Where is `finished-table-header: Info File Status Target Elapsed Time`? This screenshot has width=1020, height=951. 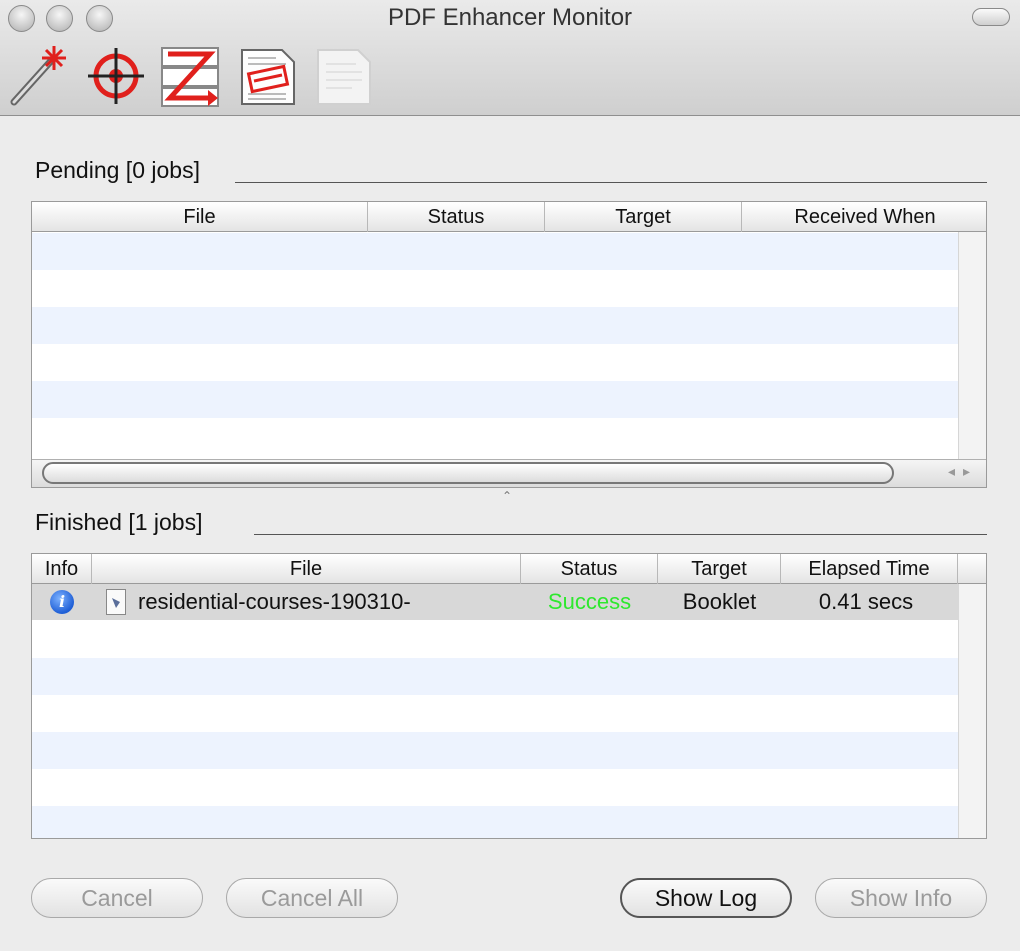
finished-table-header: Info File Status Target Elapsed Time is located at coordinates (509, 569).